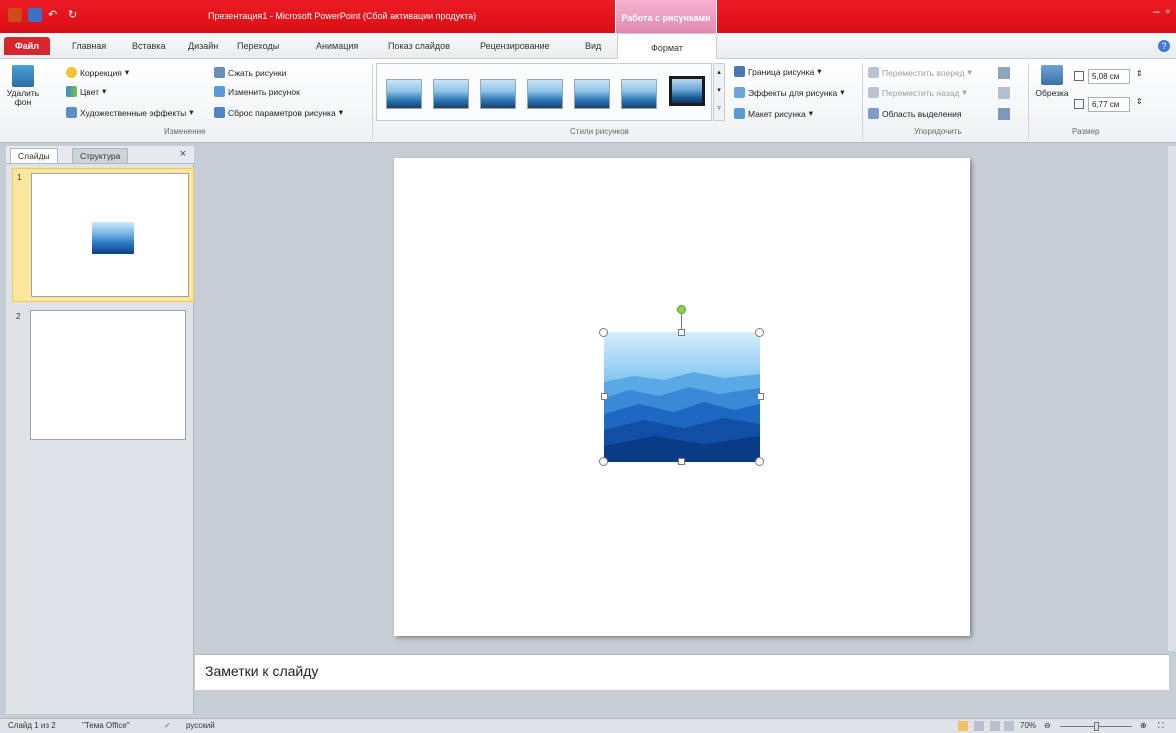 The height and width of the screenshot is (733, 1176). I want to click on undo-icon: ↶, so click(55, 15).